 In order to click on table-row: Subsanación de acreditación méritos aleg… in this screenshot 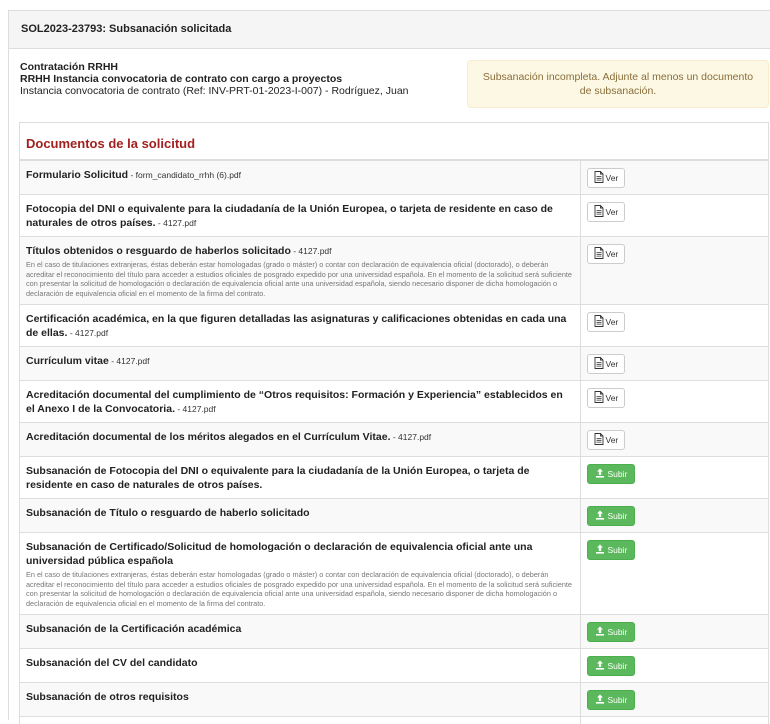, I will do `click(394, 720)`.